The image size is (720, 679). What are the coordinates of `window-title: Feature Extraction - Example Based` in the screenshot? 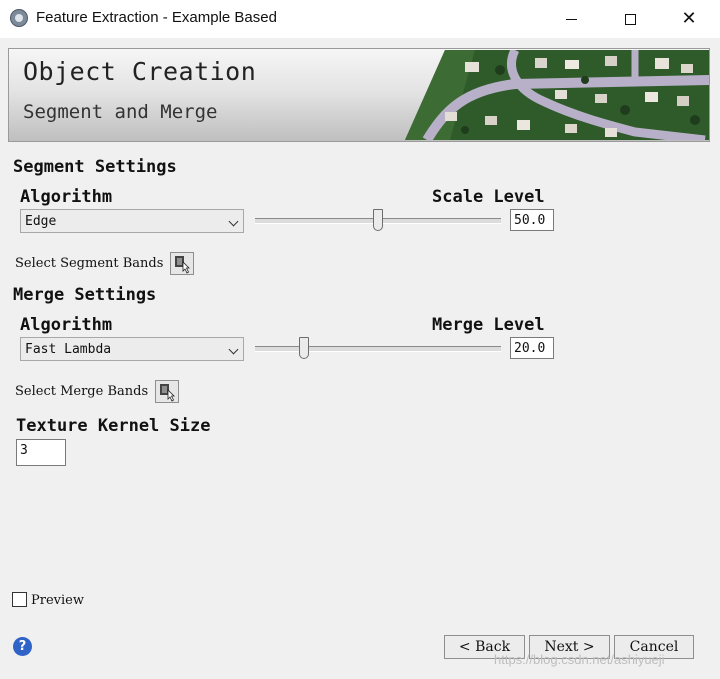 It's located at (156, 17).